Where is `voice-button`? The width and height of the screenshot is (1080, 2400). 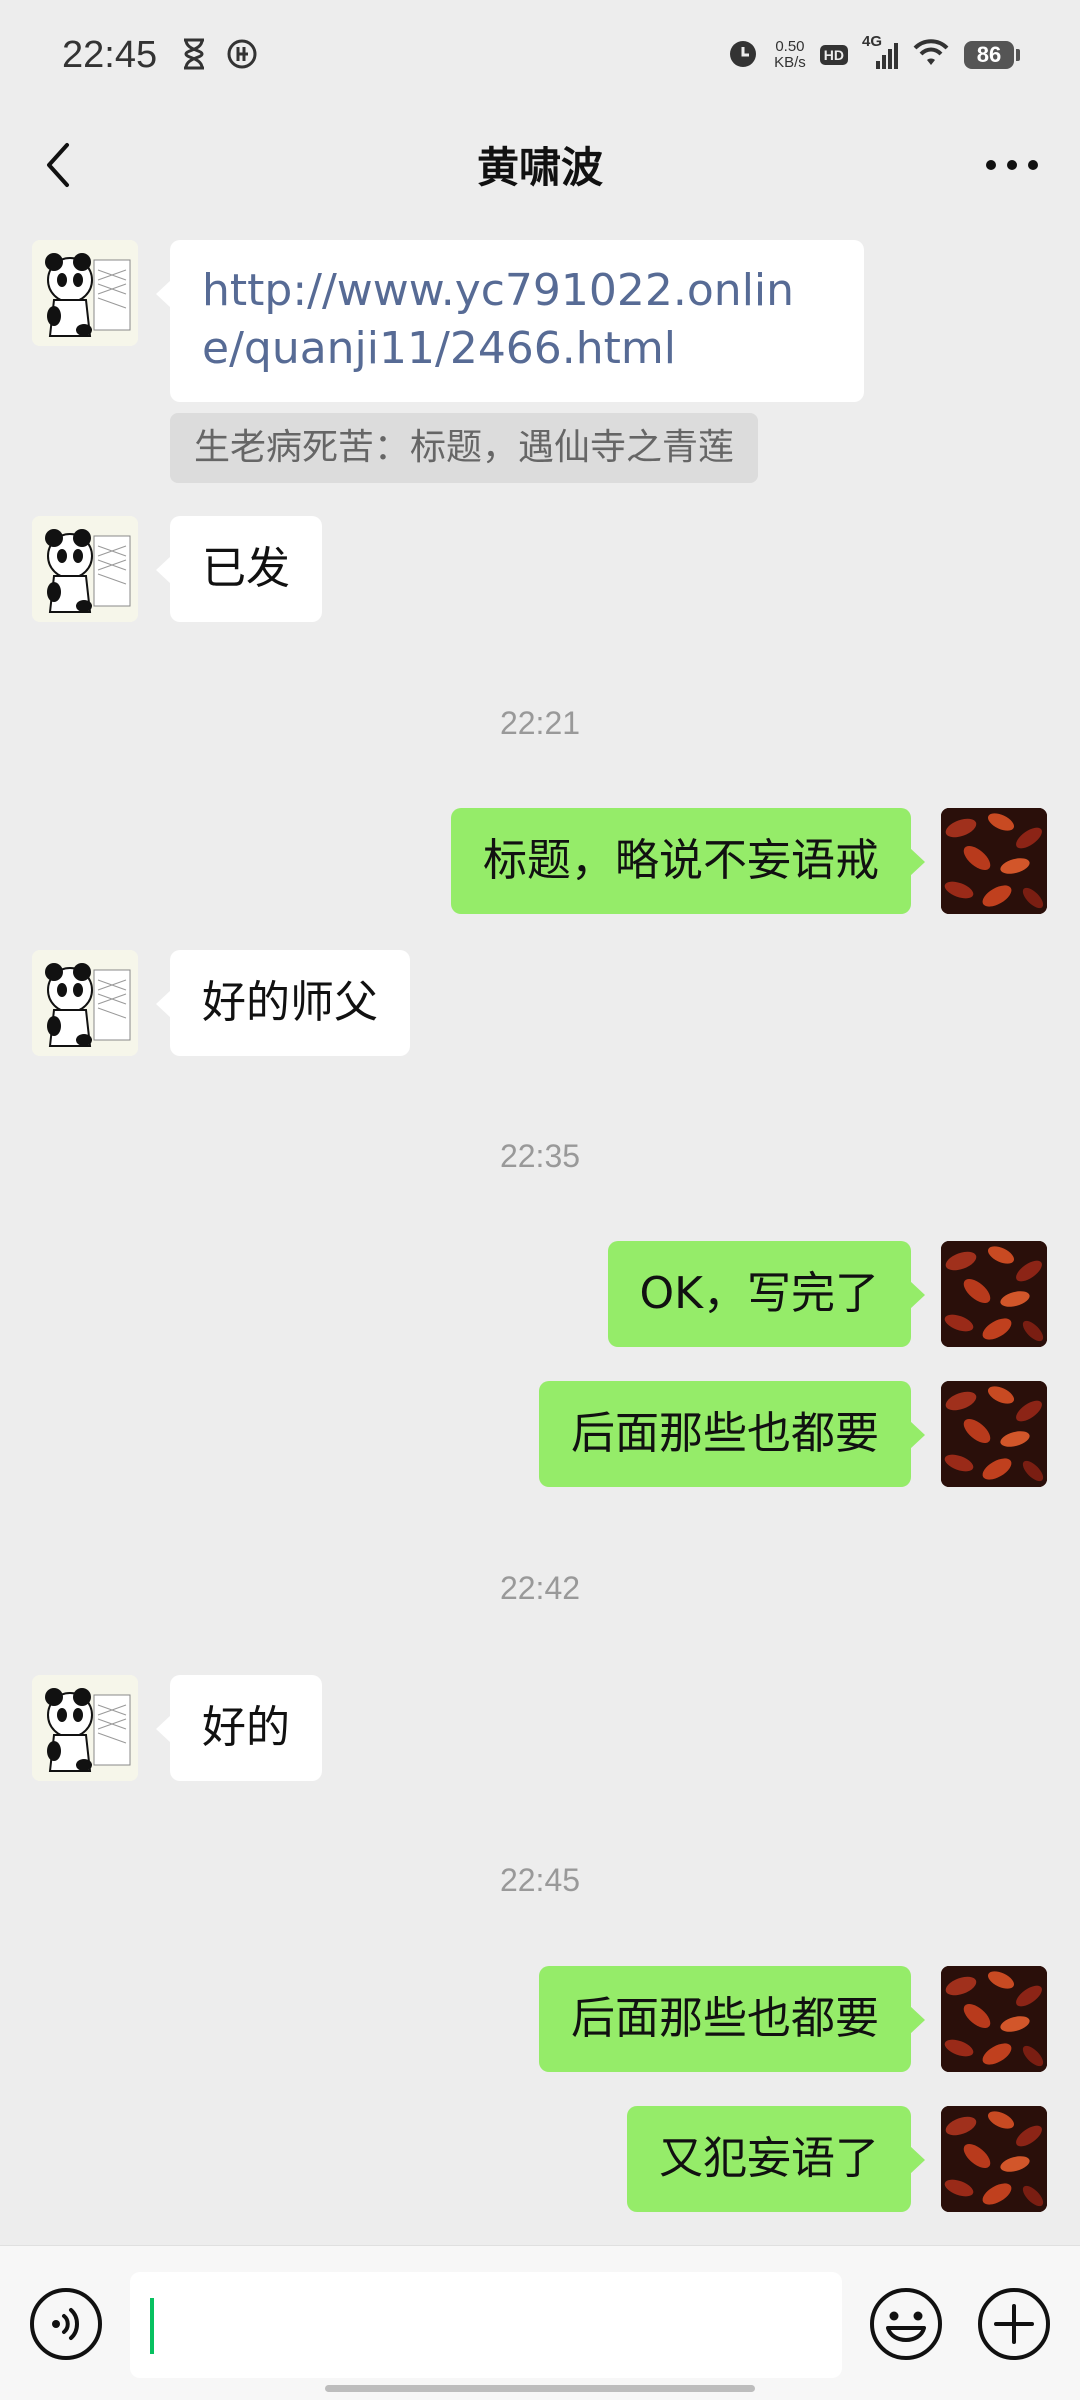
voice-button is located at coordinates (66, 2324).